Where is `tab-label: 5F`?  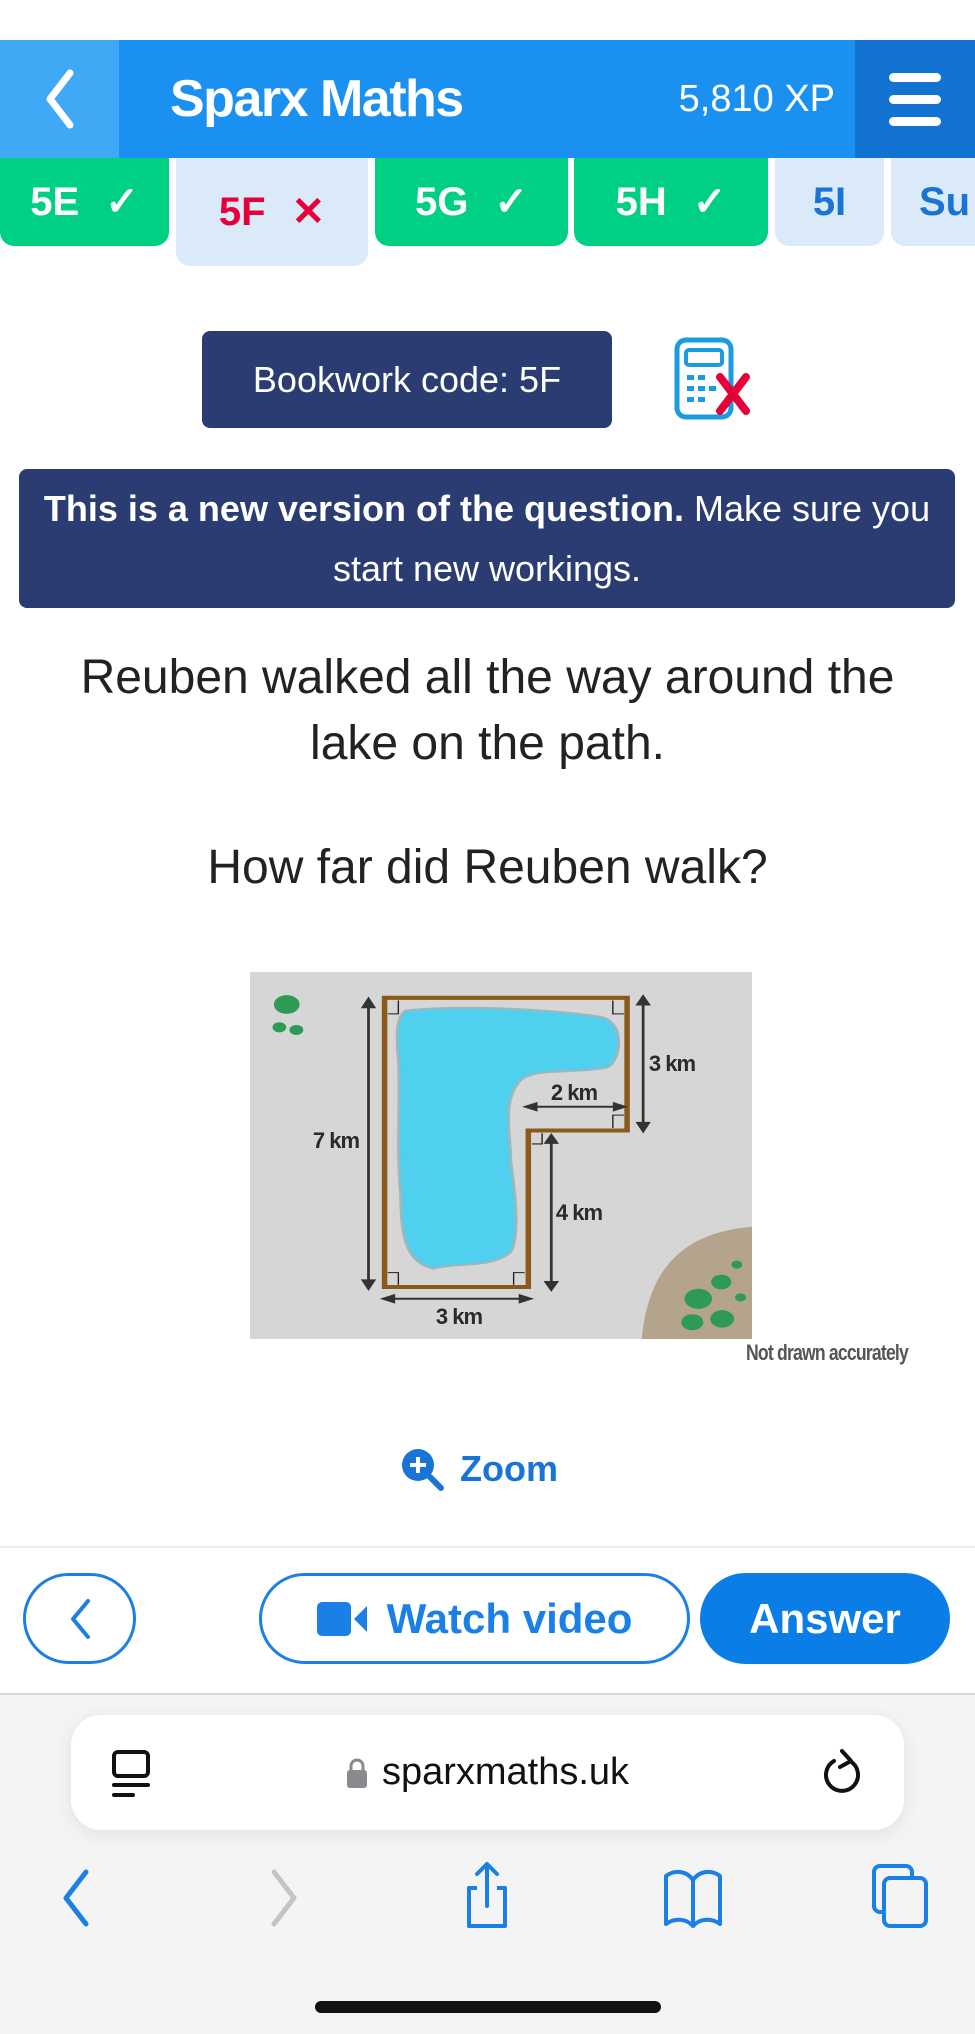
tab-label: 5F is located at coordinates (242, 211).